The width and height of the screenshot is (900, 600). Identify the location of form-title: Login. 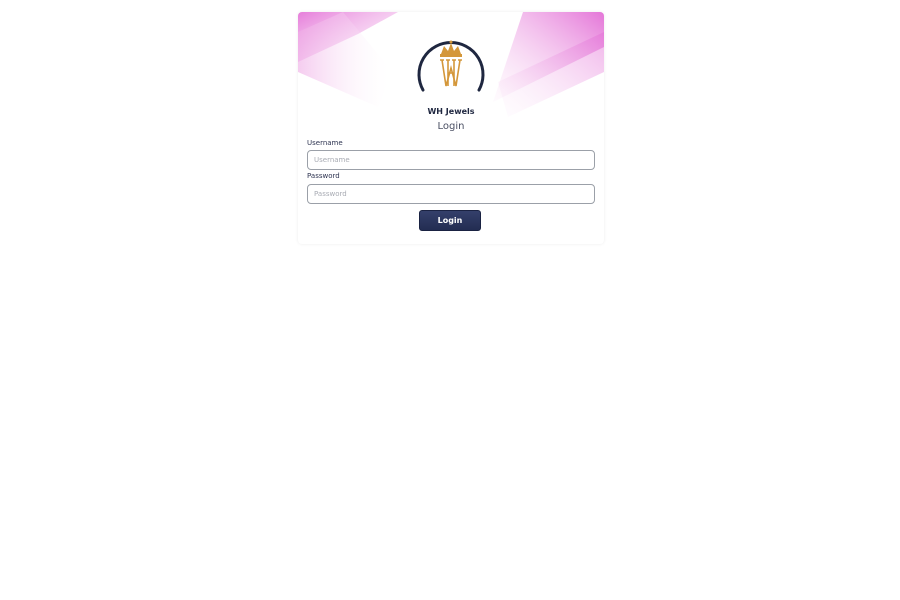
(451, 126).